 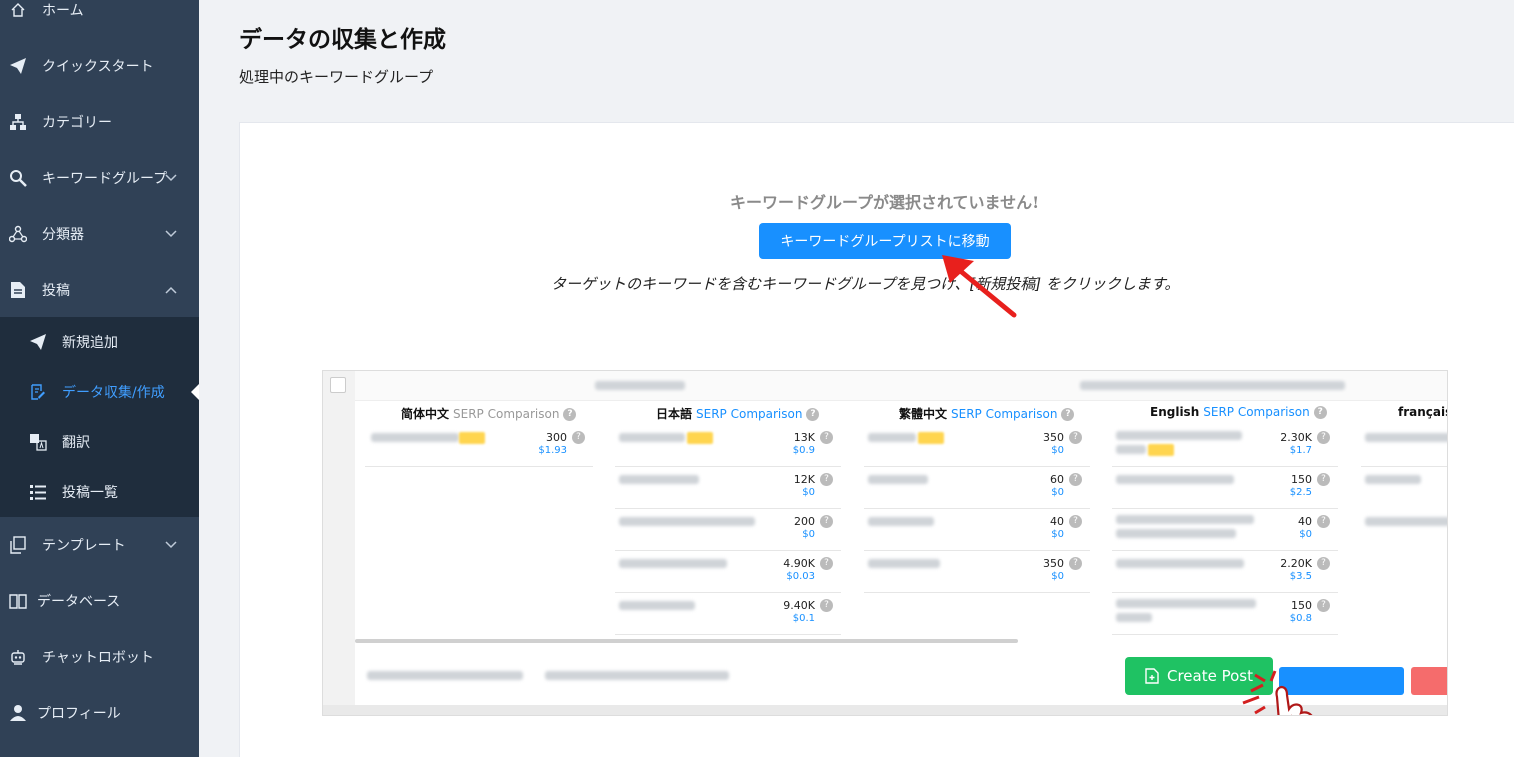 I want to click on submenu-item-new: 新規追加, so click(x=99, y=342).